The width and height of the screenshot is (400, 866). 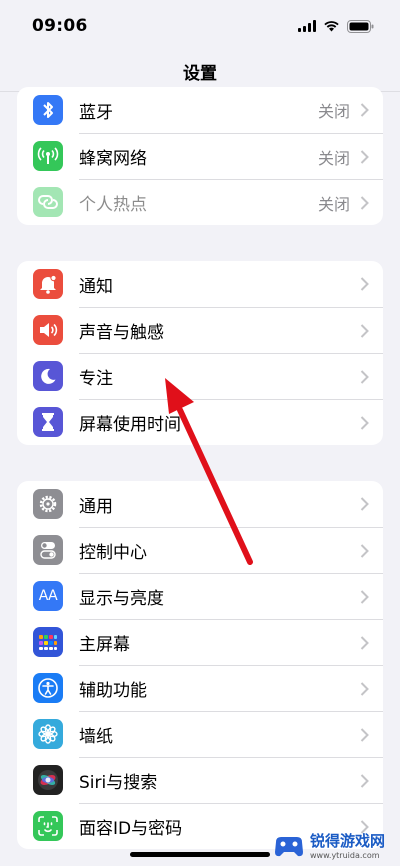 I want to click on face-id-icon, so click(x=48, y=826).